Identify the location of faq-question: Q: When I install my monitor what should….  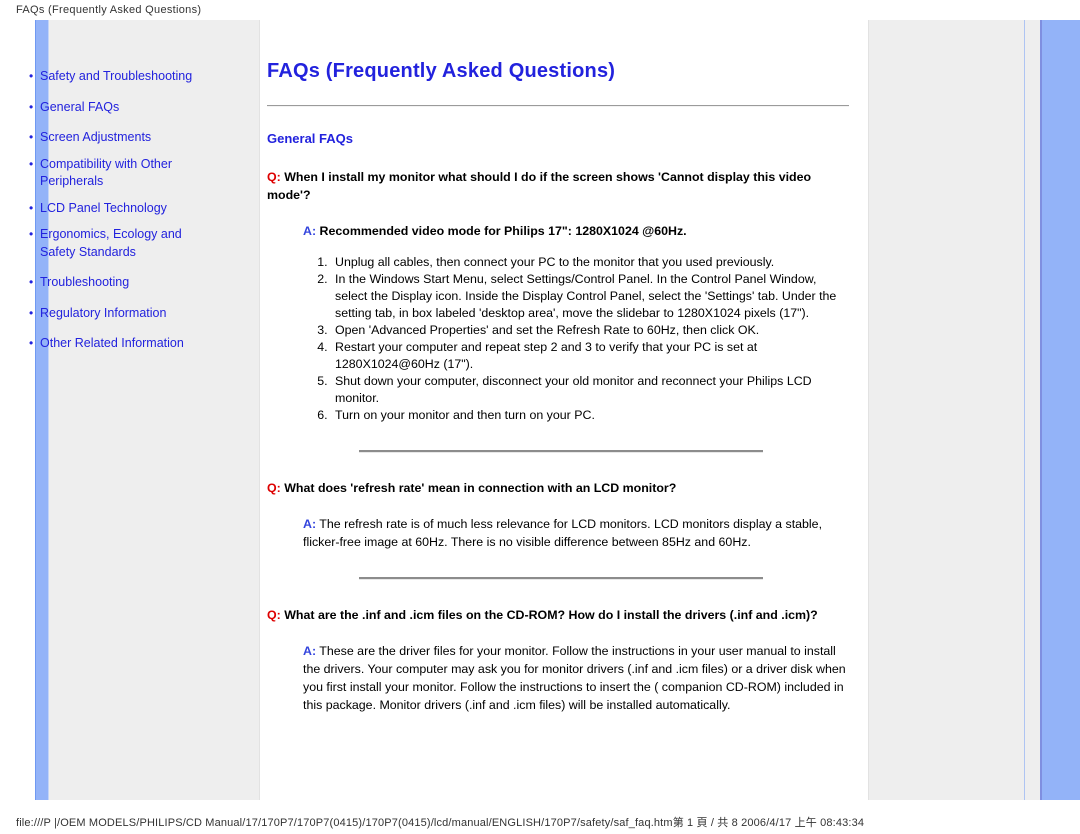
(558, 186).